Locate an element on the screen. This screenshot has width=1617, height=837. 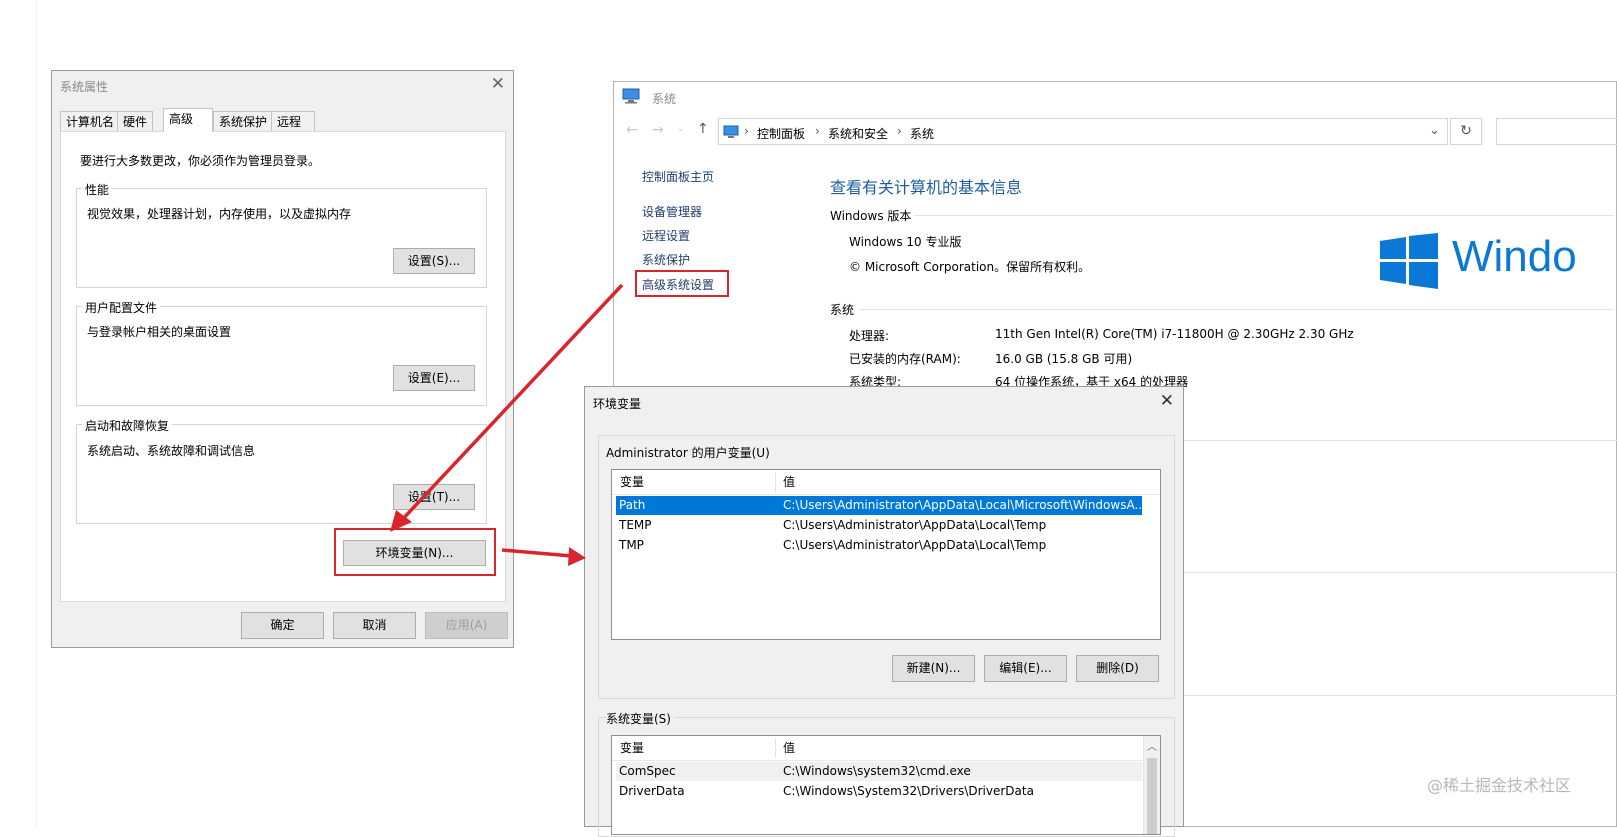
recent-dropdown-icon: ⌄ is located at coordinates (681, 129).